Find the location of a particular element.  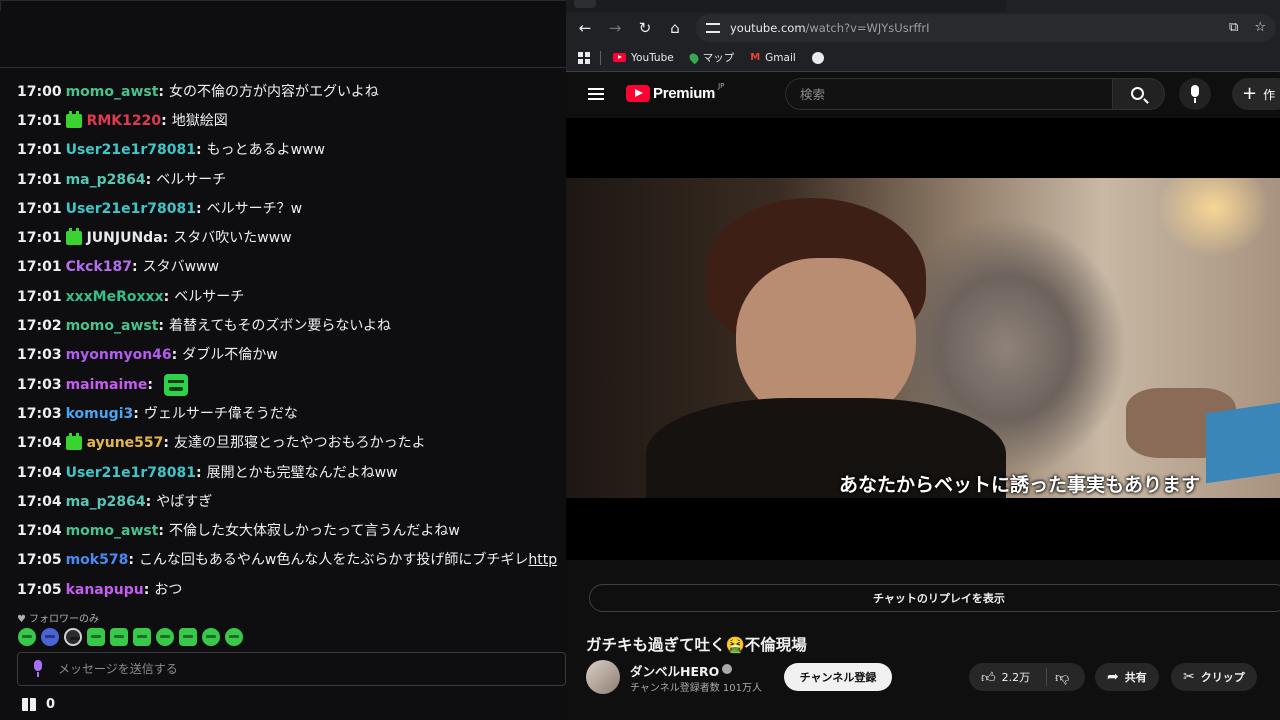

chat-message-text: 女の不倫の方が内容がエグいよね is located at coordinates (274, 92).